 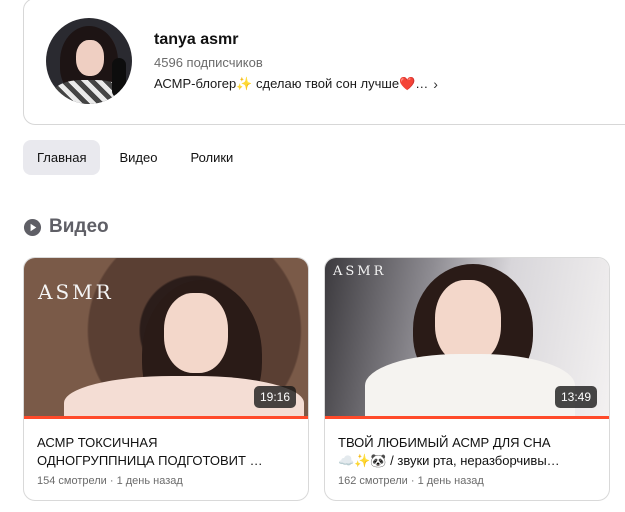 I want to click on section-header: Видео, so click(x=66, y=227).